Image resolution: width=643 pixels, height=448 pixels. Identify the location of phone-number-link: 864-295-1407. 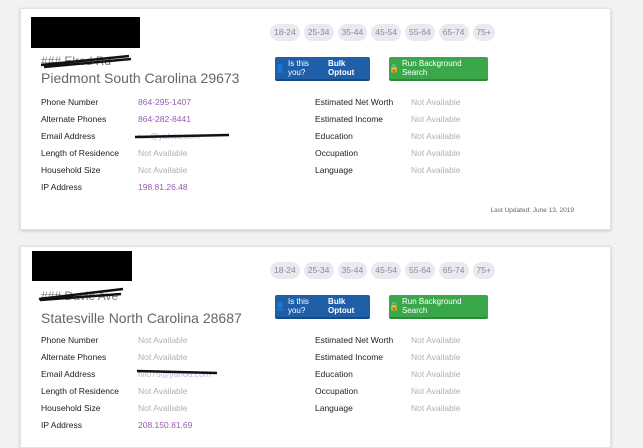
(164, 102).